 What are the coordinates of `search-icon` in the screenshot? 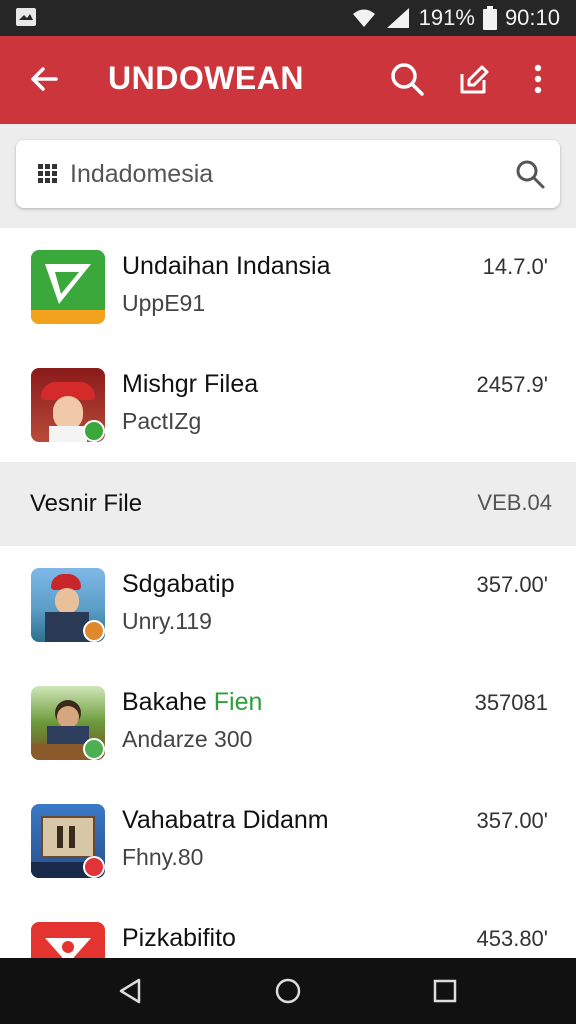 It's located at (407, 79).